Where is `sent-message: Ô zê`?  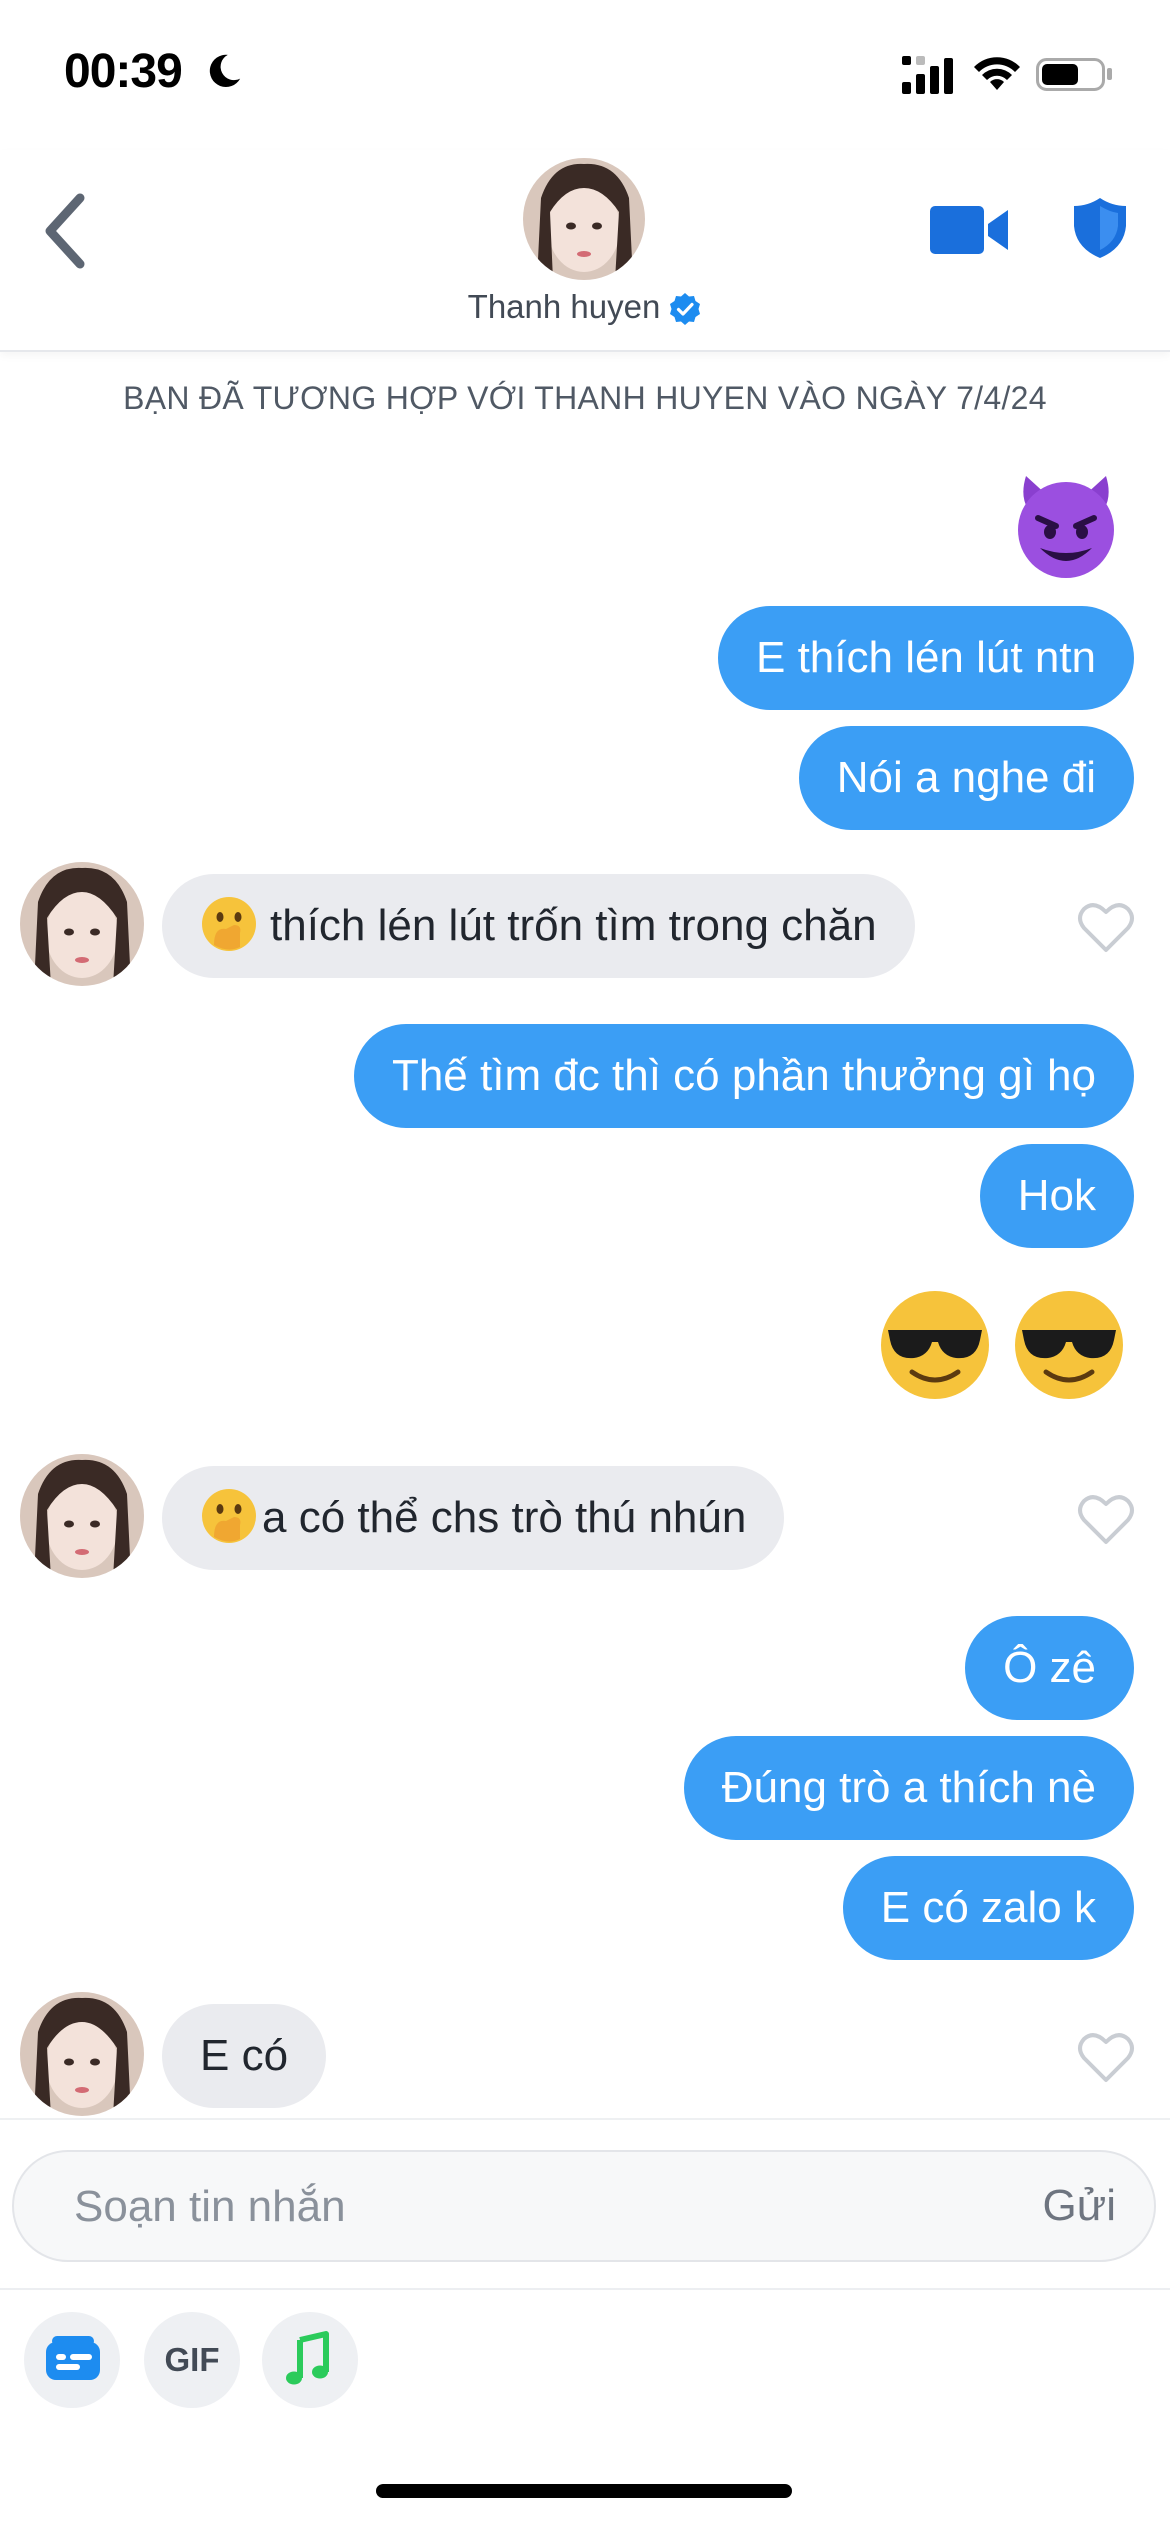
sent-message: Ô zê is located at coordinates (1049, 1668).